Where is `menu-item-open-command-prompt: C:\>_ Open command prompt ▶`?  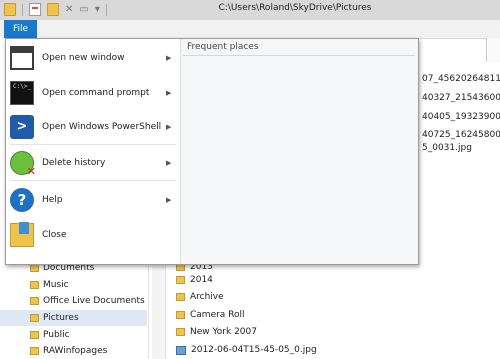
menu-item-open-command-prompt: C:\>_ Open command prompt ▶ is located at coordinates (93, 93).